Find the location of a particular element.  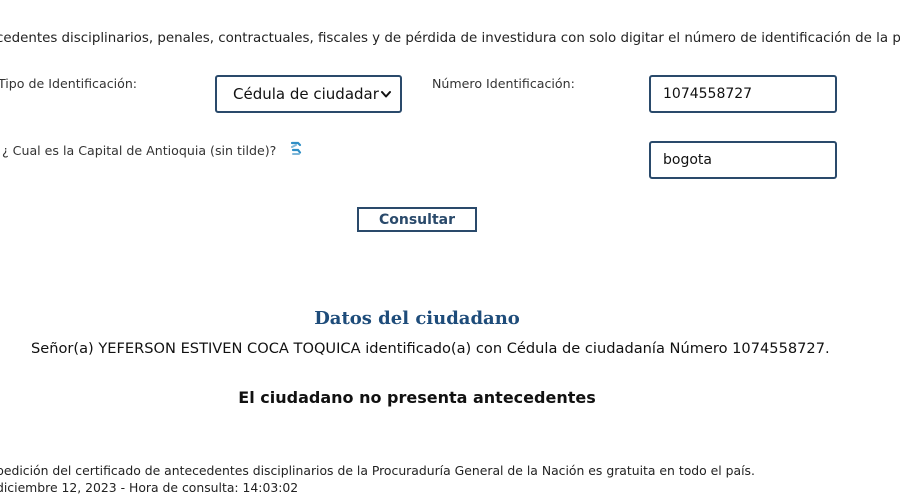

tipo-identificacion-label: Tipo de Identificación: is located at coordinates (69, 83).